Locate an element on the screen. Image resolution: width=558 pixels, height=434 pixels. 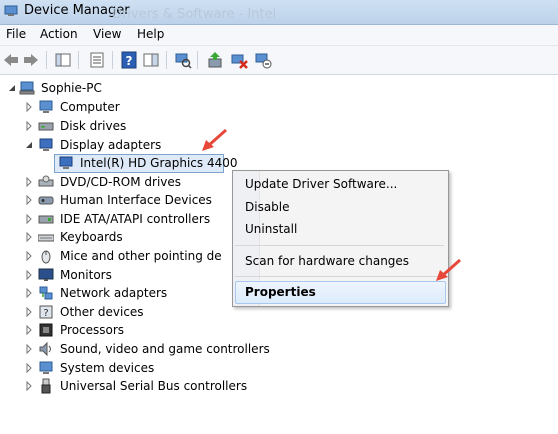
tree-item-network-adapters: Network adapters is located at coordinates (100, 293).